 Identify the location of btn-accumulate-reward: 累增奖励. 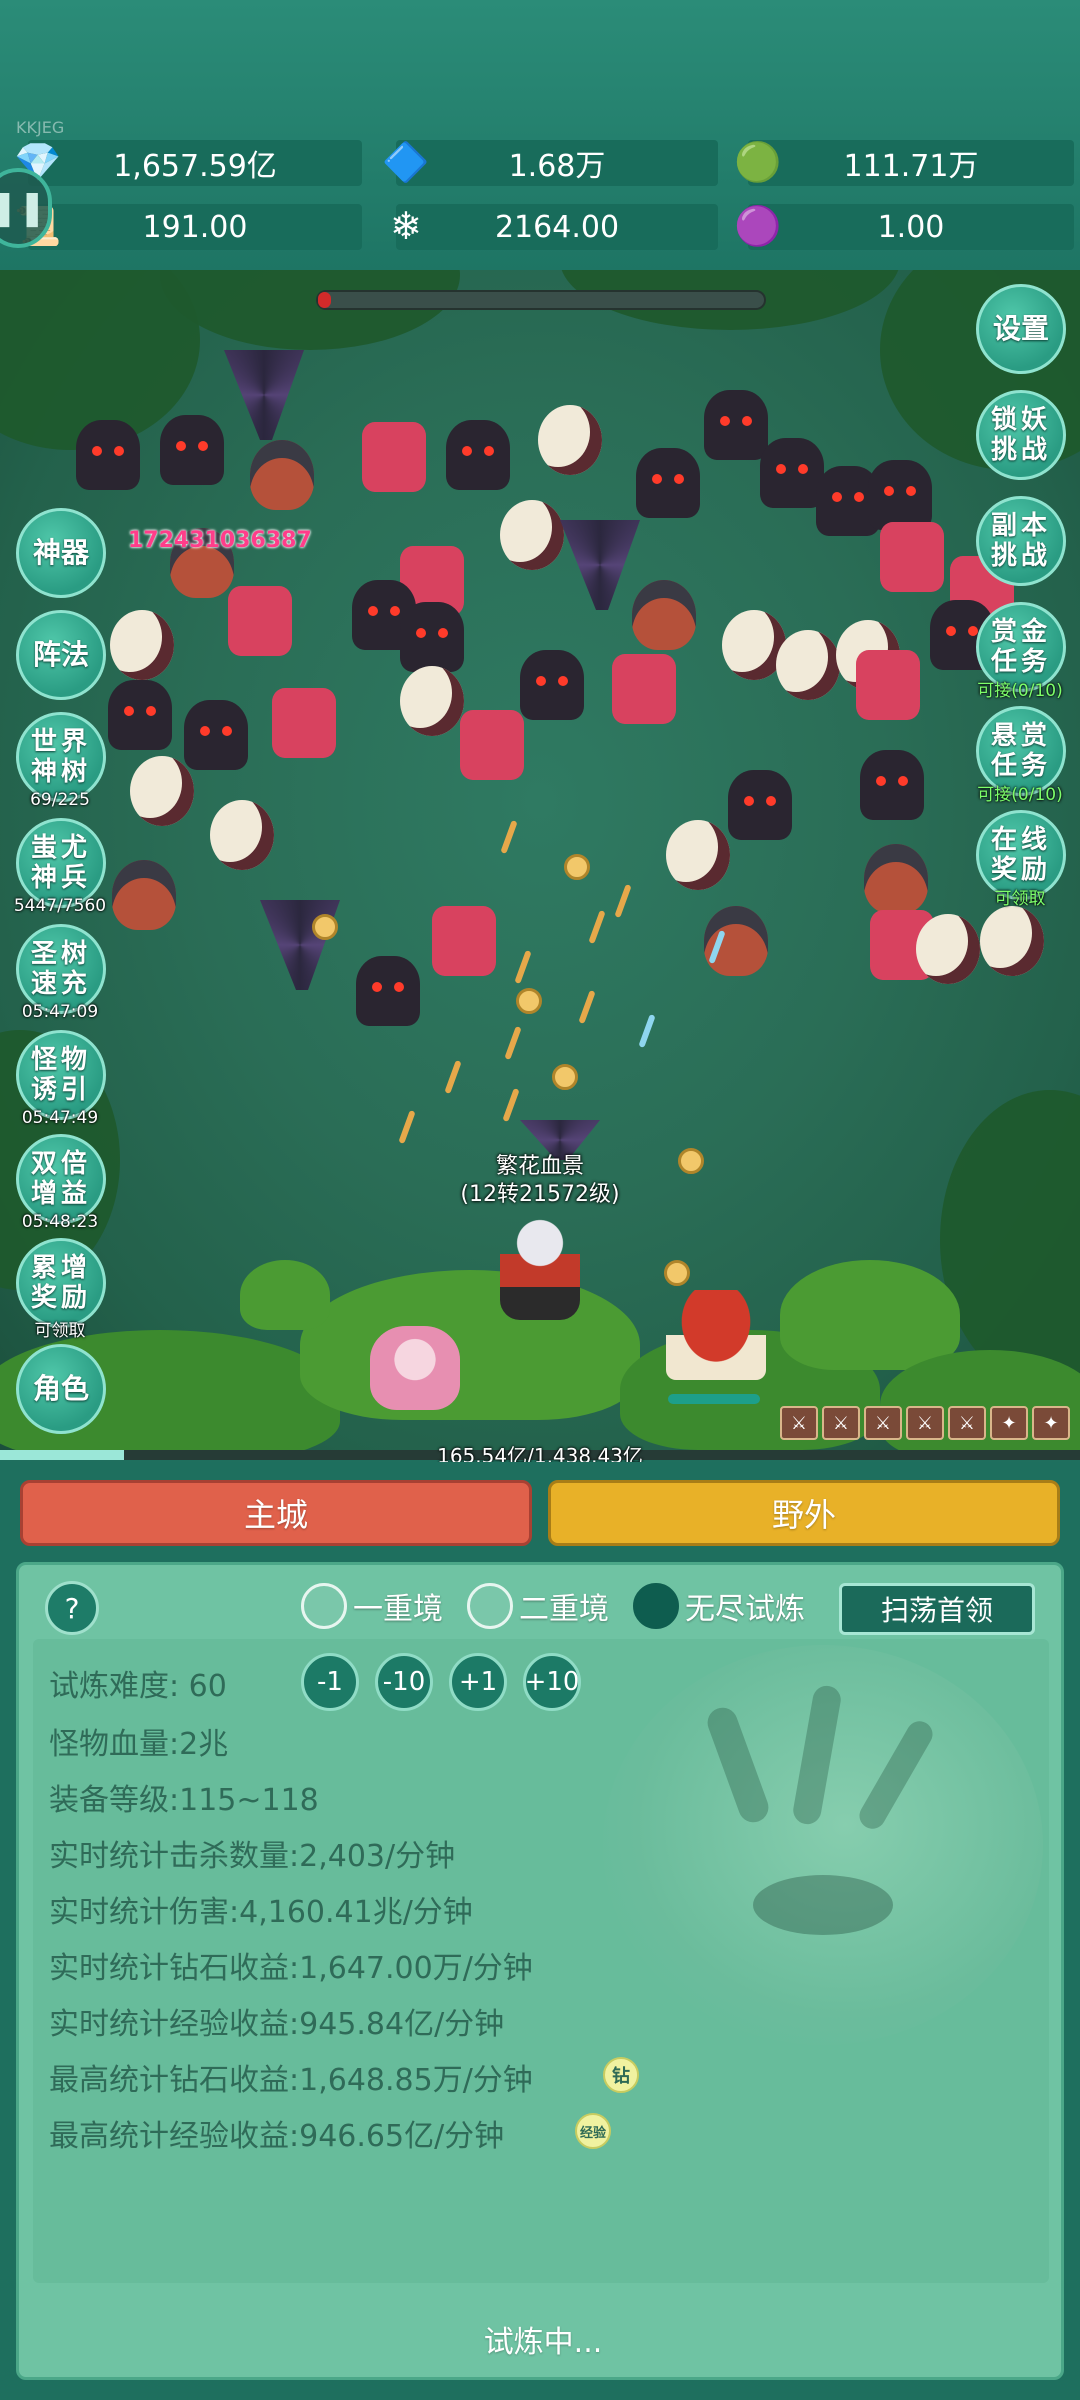
(61, 1283).